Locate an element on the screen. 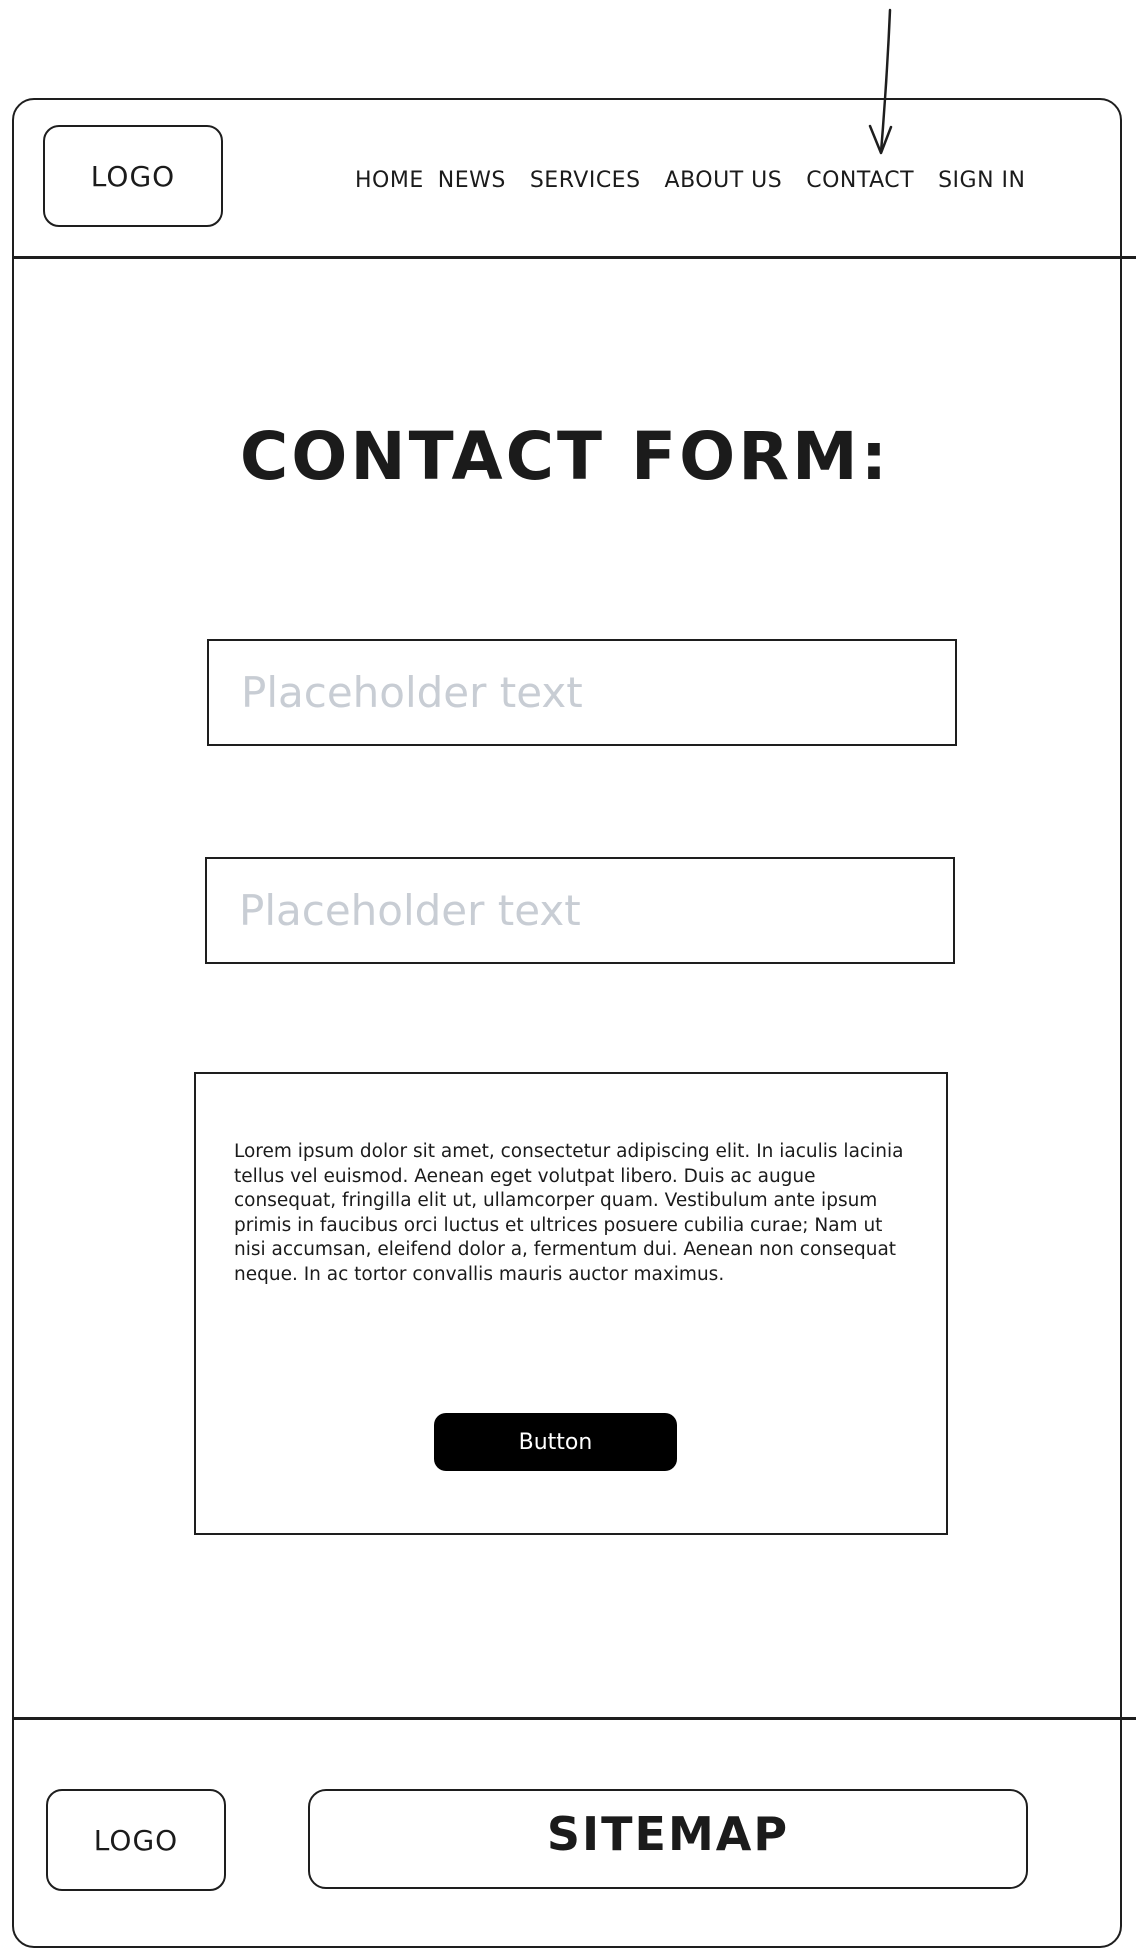  sitemap-link: SITEMAP is located at coordinates (668, 1839).